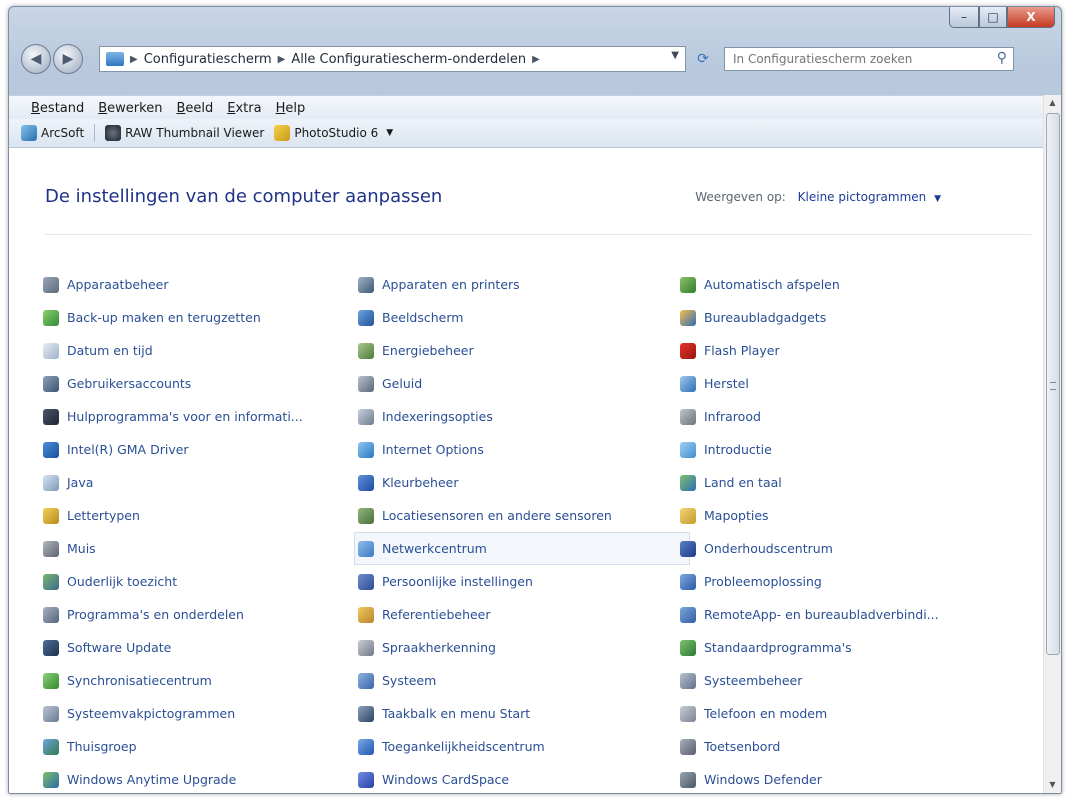 This screenshot has width=1070, height=798. What do you see at coordinates (1052, 785) in the screenshot?
I see `scroll-down-icon: ▼` at bounding box center [1052, 785].